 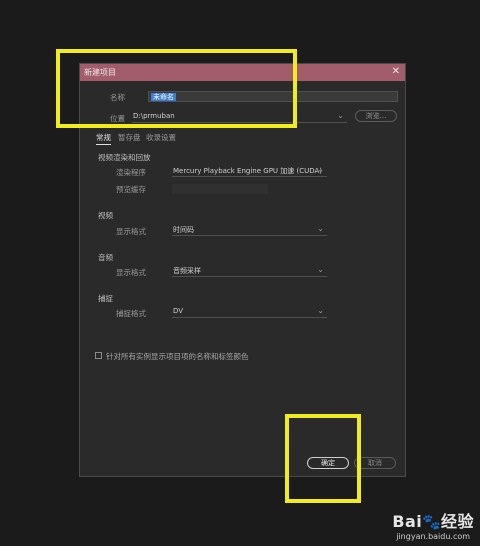 I want to click on capture-format-value: DV, so click(x=178, y=311).